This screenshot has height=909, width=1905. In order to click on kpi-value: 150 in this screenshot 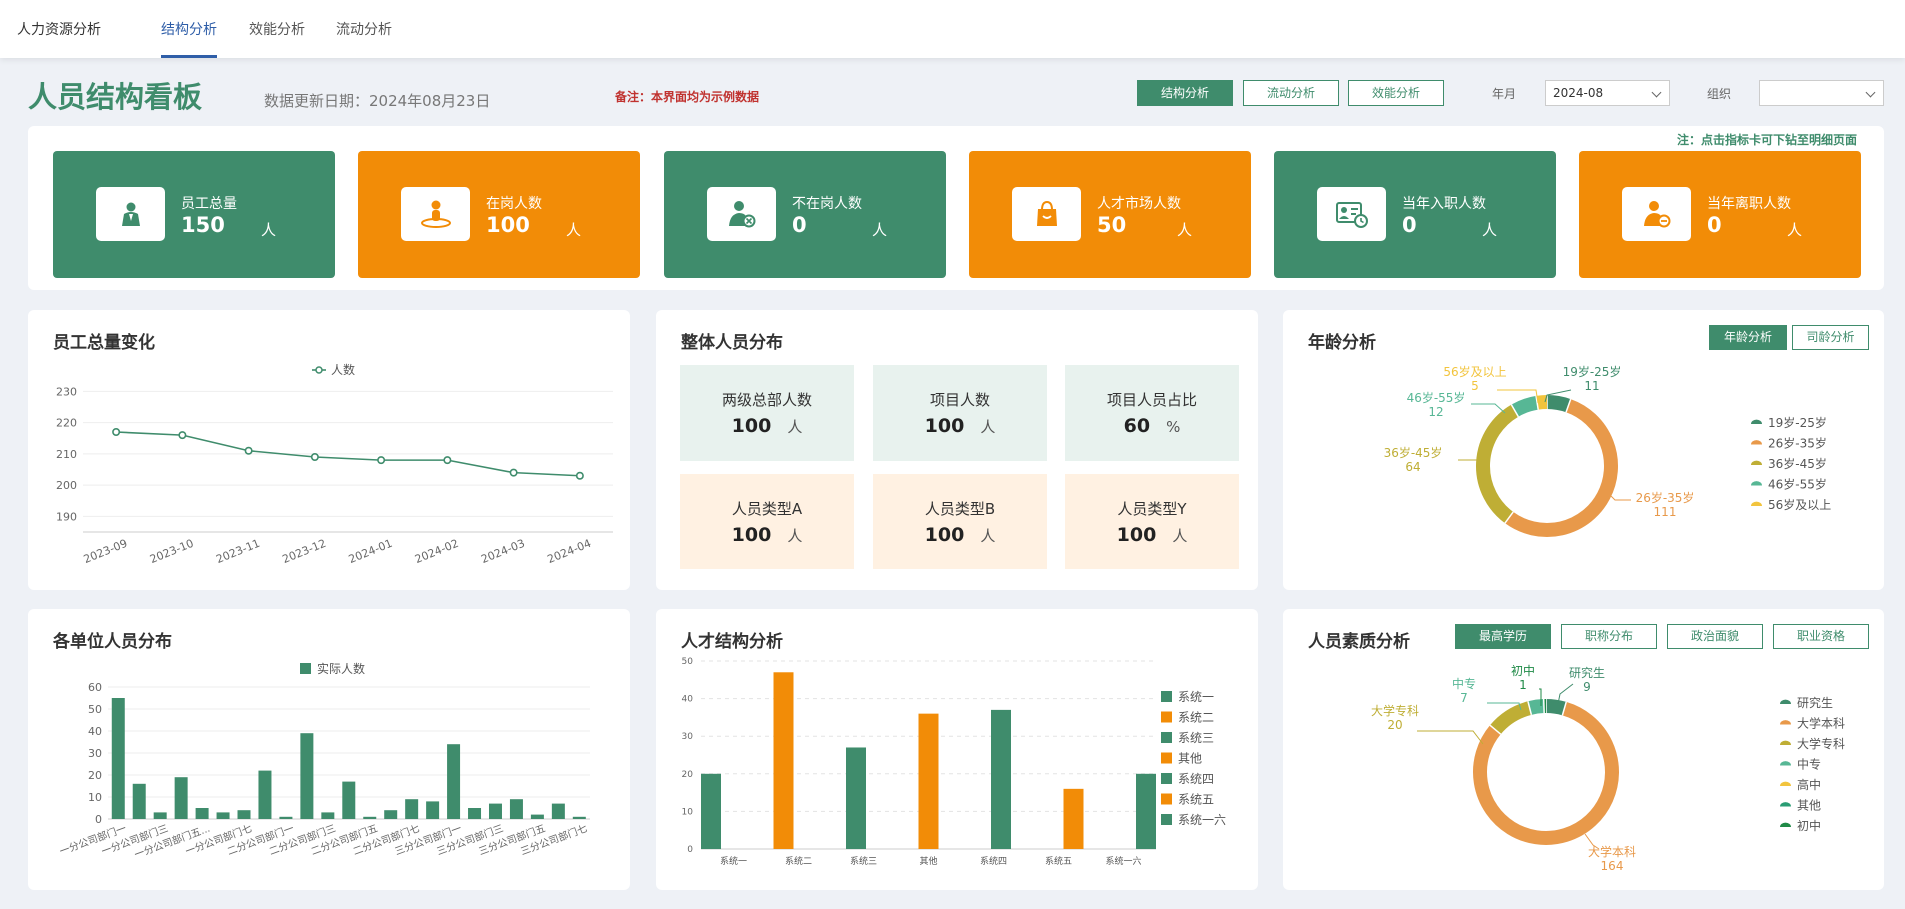, I will do `click(203, 225)`.